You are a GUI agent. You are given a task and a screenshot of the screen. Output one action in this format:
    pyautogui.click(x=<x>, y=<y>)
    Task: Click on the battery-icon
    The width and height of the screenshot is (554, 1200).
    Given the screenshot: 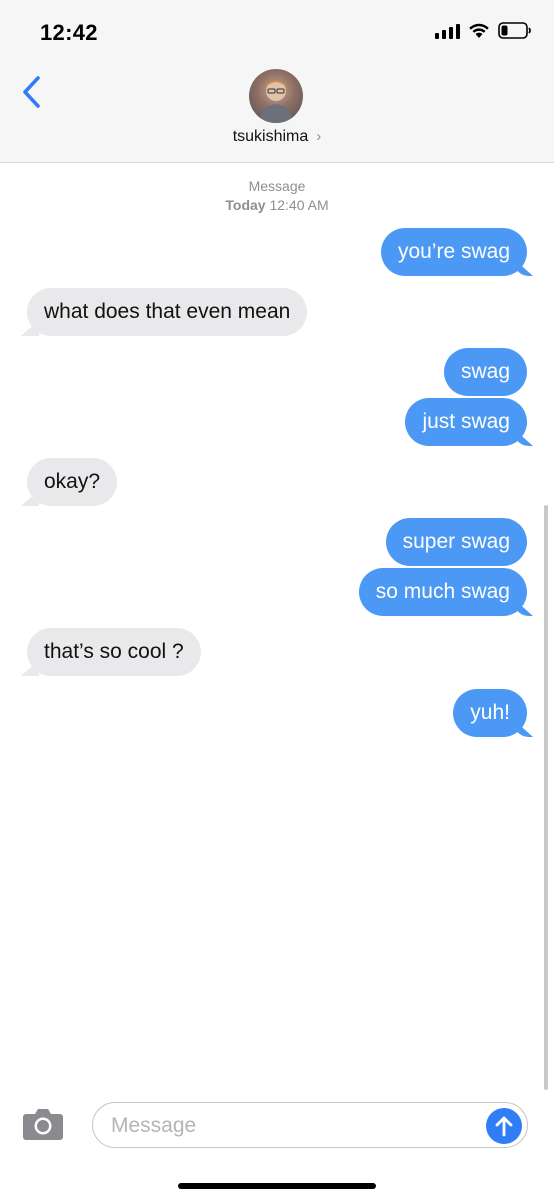 What is the action you would take?
    pyautogui.click(x=515, y=30)
    